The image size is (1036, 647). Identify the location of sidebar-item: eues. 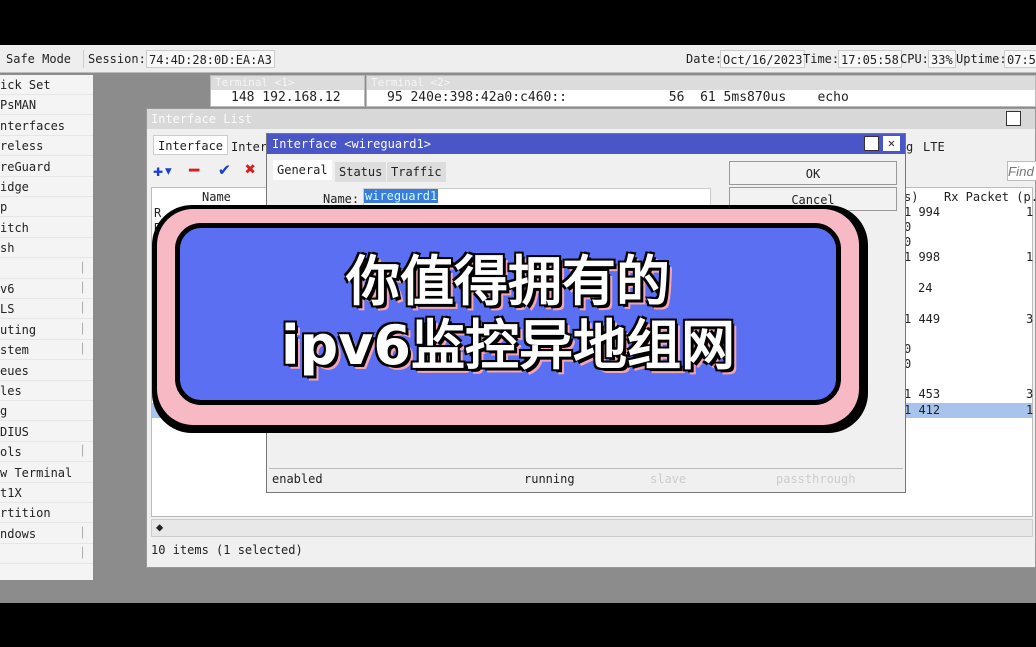
(46, 371).